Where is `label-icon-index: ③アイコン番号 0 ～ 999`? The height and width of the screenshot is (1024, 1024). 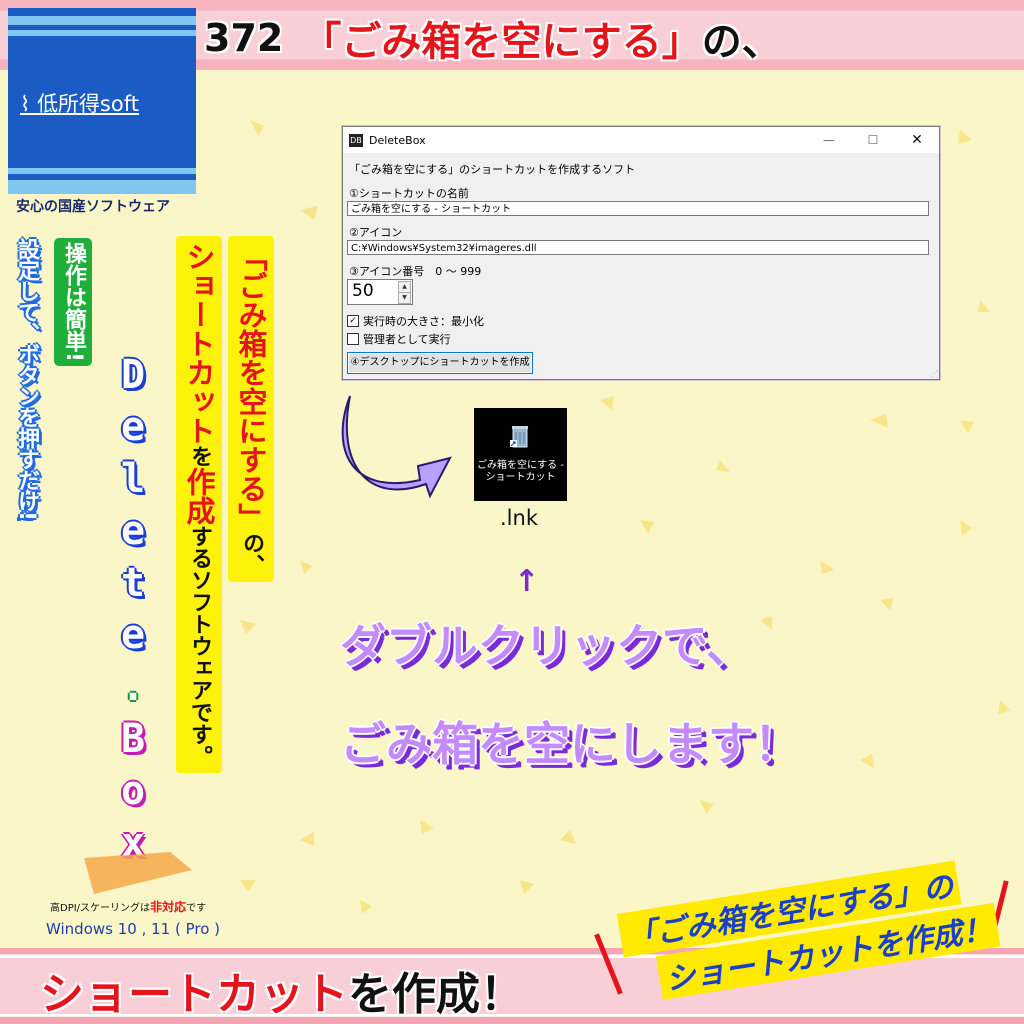 label-icon-index: ③アイコン番号 0 ～ 999 is located at coordinates (415, 271).